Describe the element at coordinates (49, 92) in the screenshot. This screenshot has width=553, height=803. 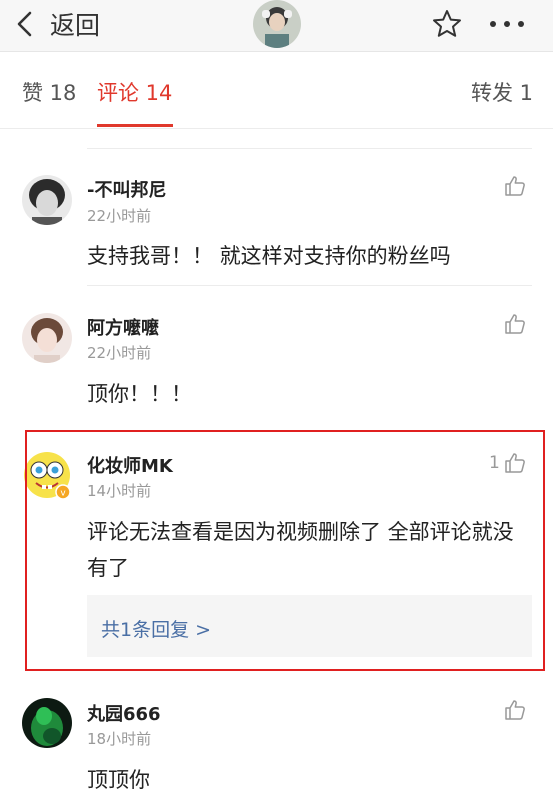
I see `tab-likes: 赞 18` at that location.